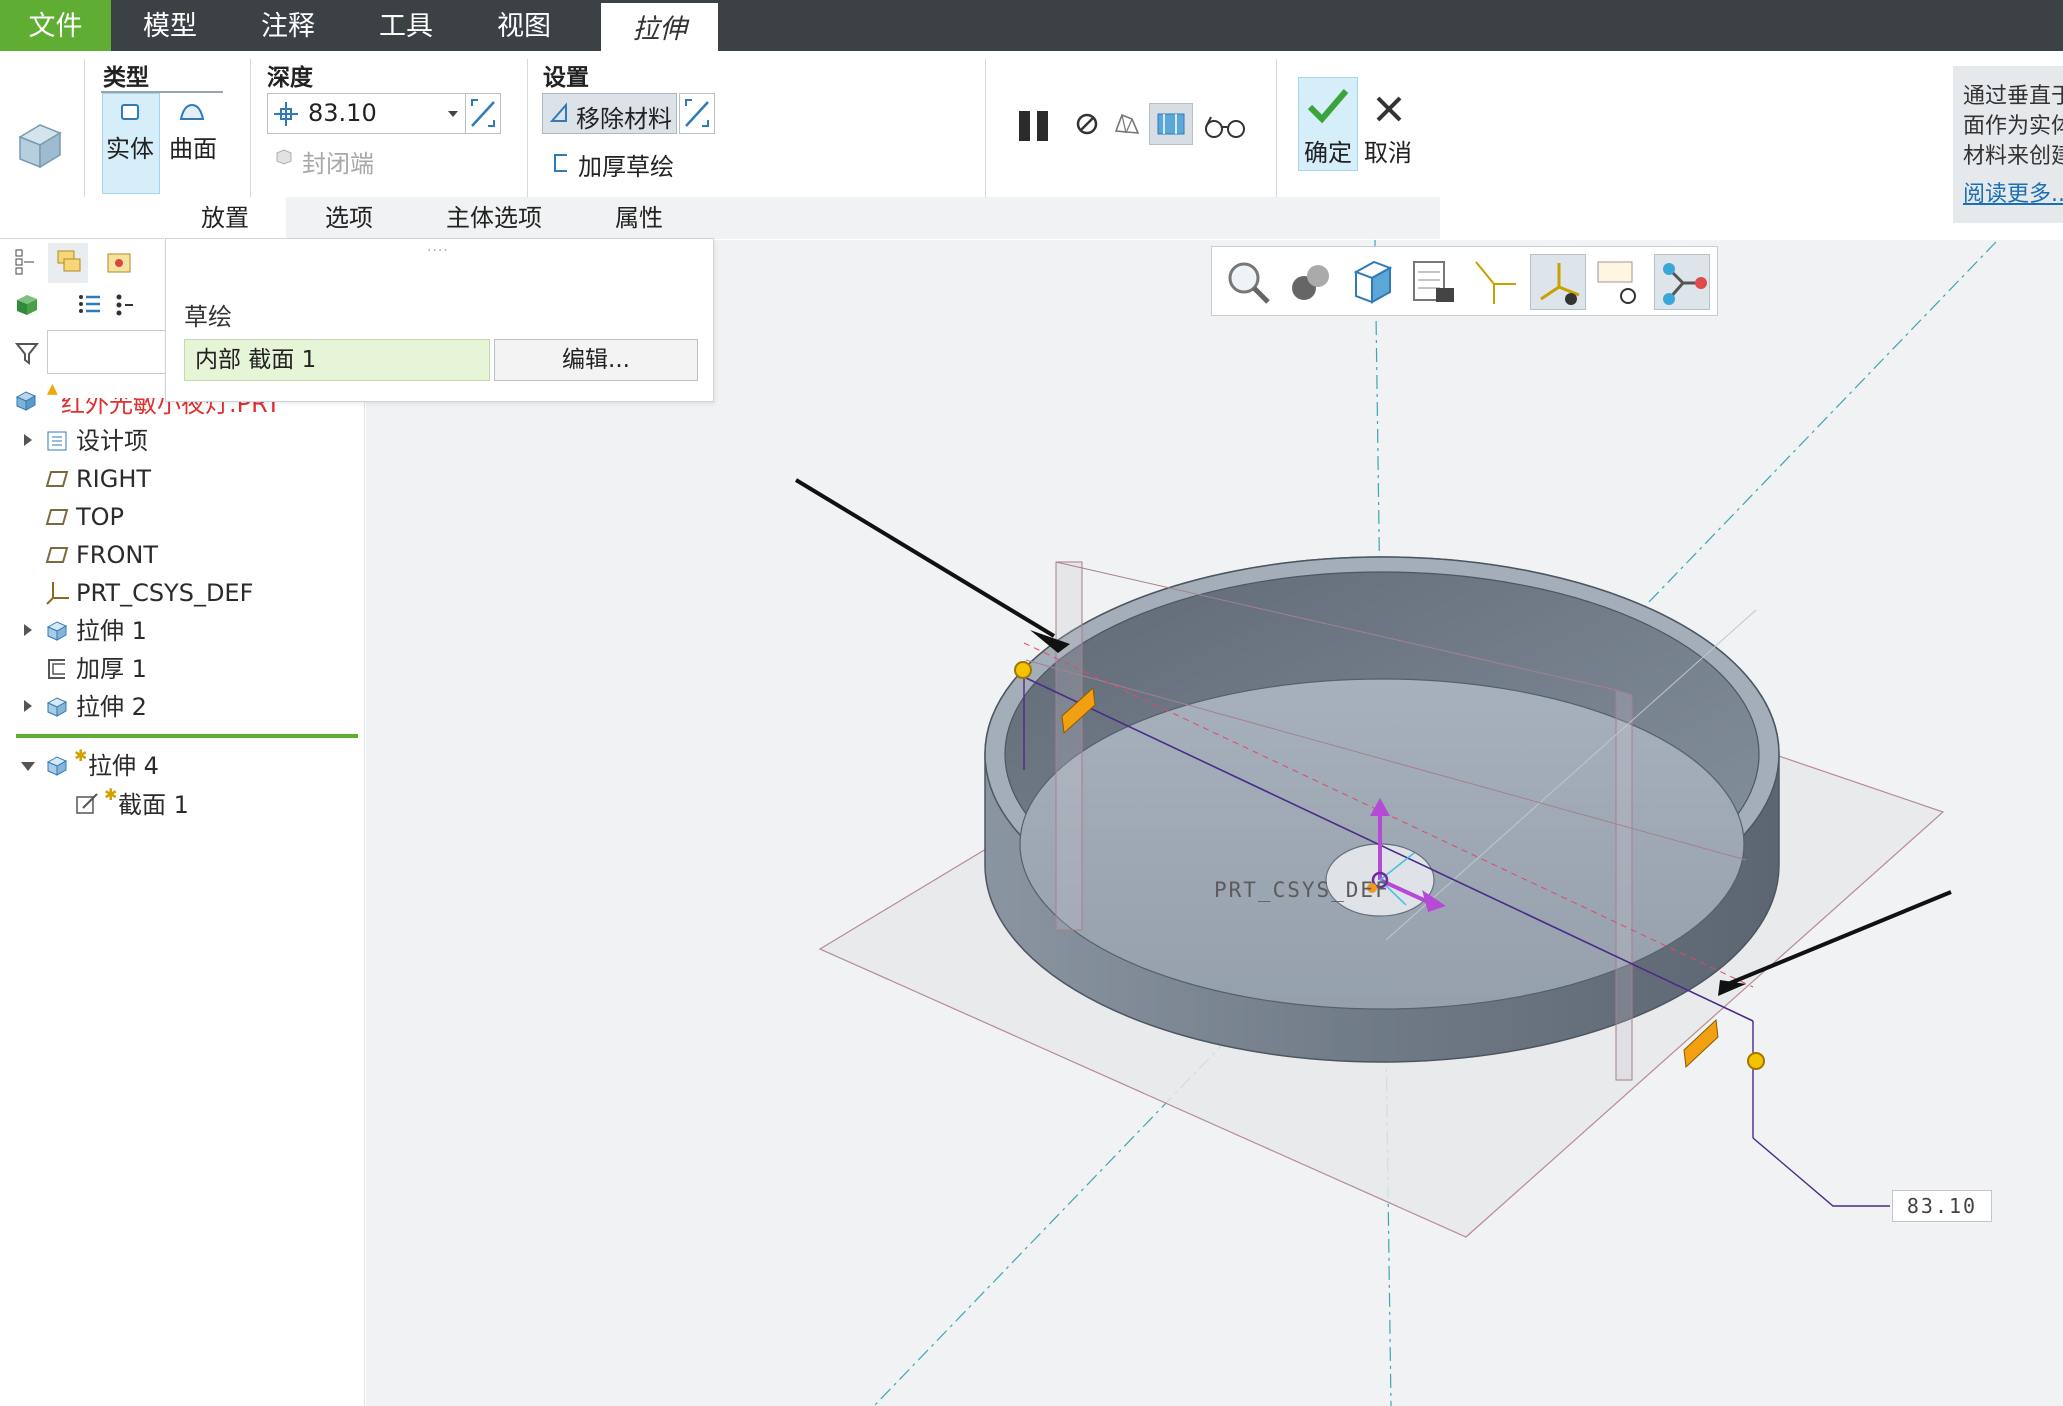 Image resolution: width=2063 pixels, height=1406 pixels. What do you see at coordinates (1087, 124) in the screenshot?
I see `no-preview-icon` at bounding box center [1087, 124].